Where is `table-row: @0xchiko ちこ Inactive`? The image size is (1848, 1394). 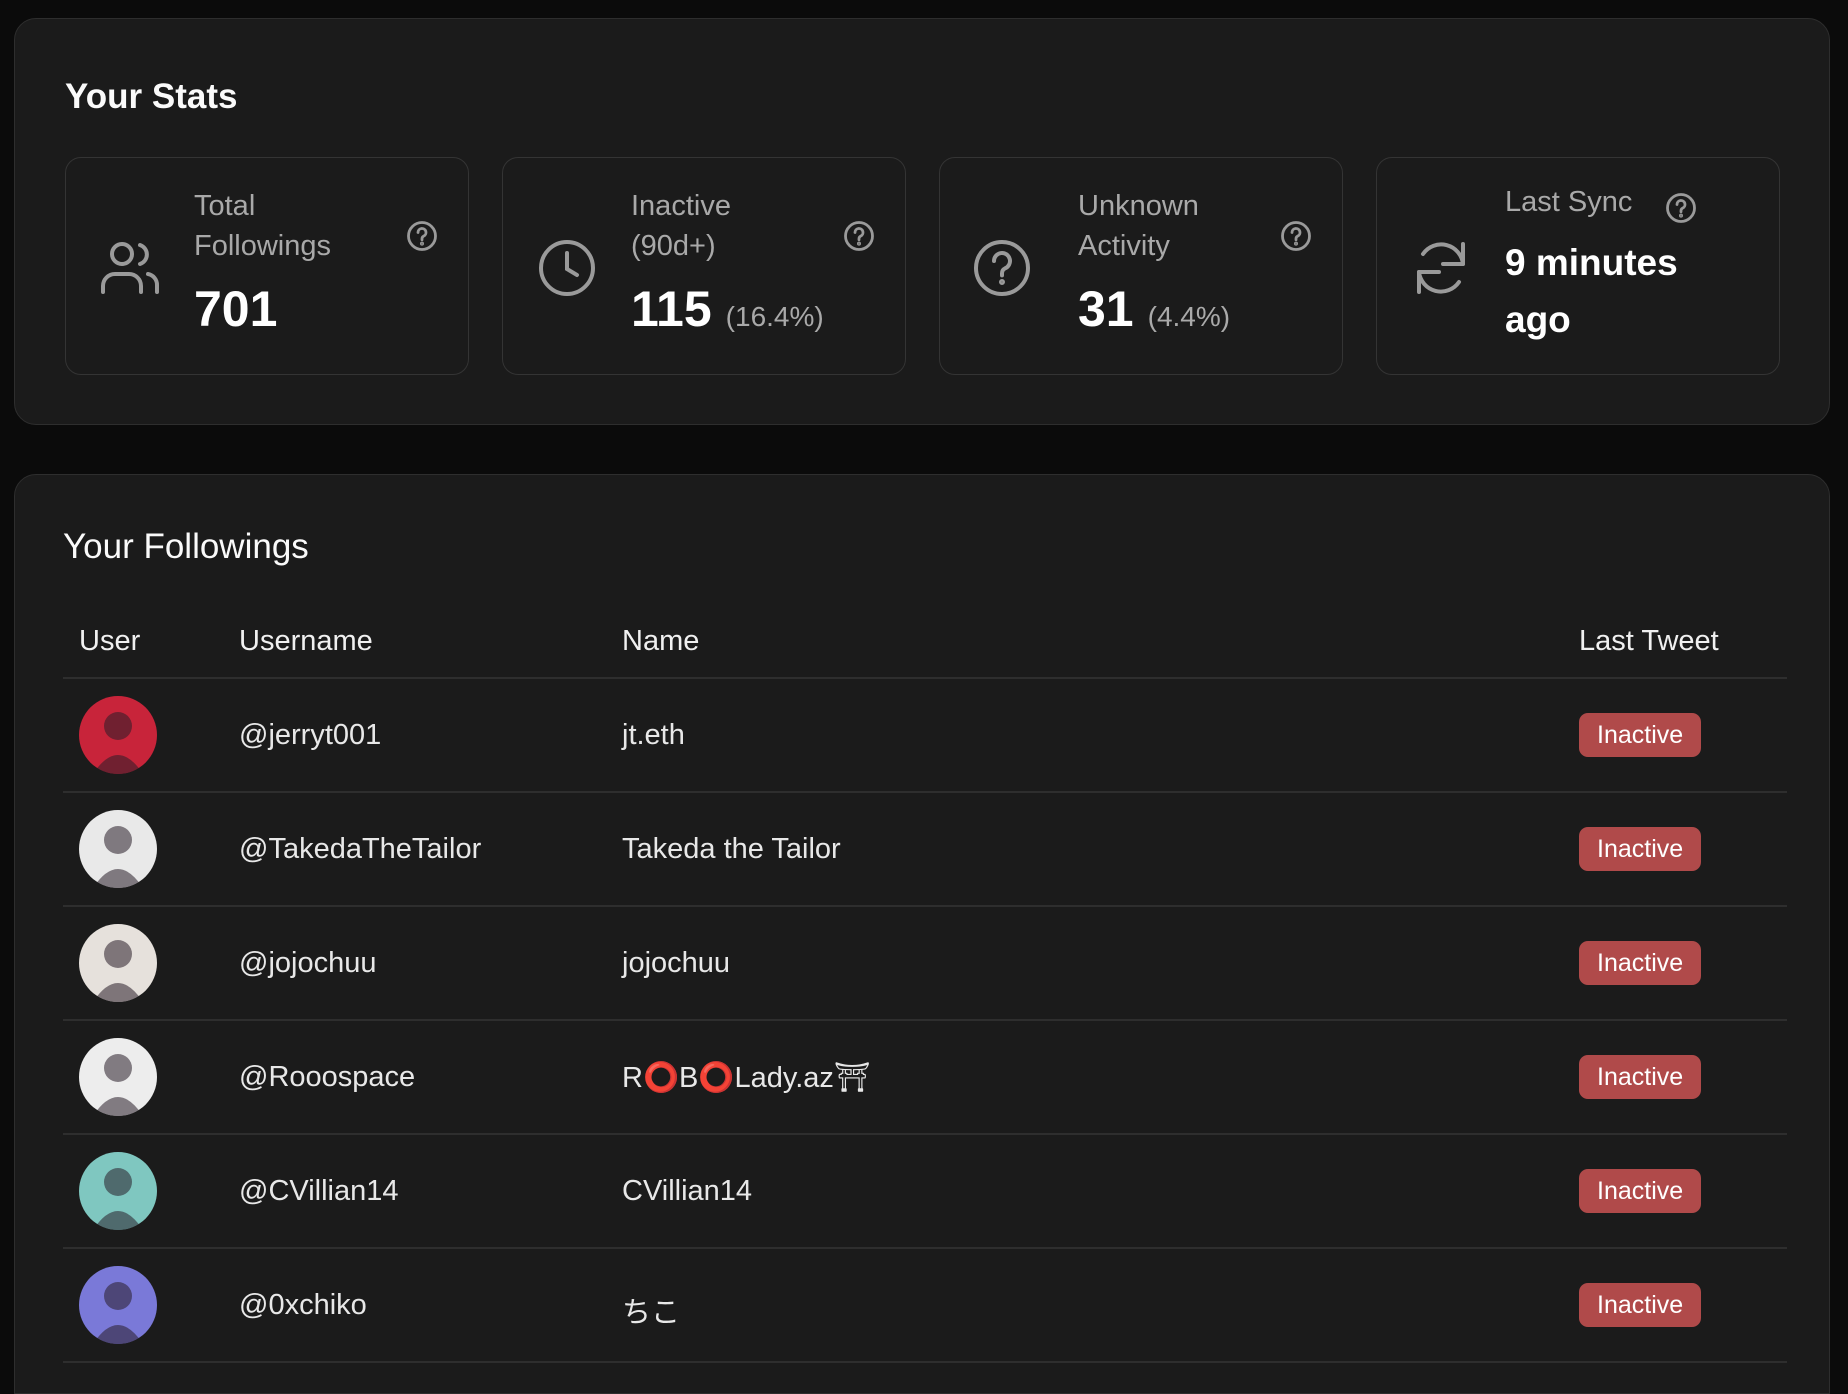
table-row: @0xchiko ちこ Inactive is located at coordinates (925, 1306).